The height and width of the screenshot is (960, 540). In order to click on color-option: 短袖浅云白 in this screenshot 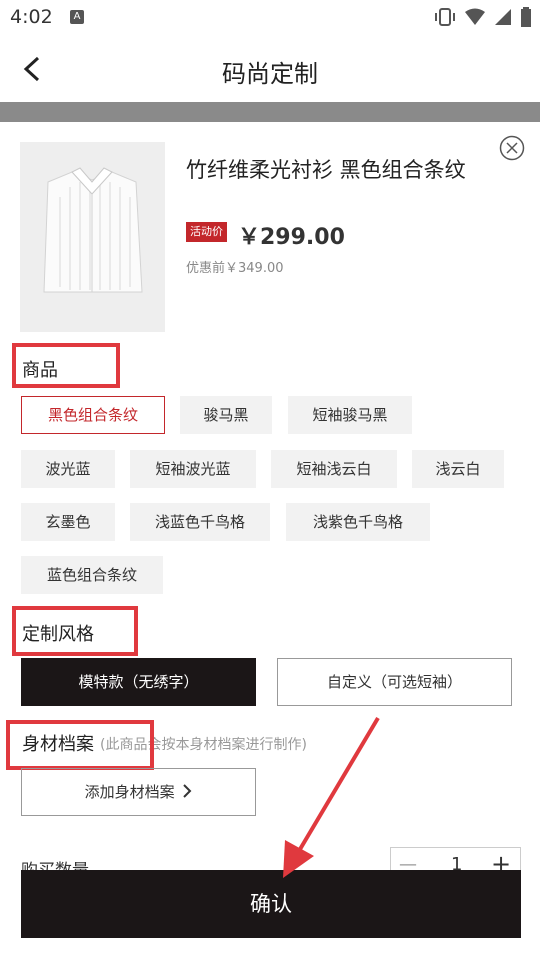, I will do `click(334, 469)`.